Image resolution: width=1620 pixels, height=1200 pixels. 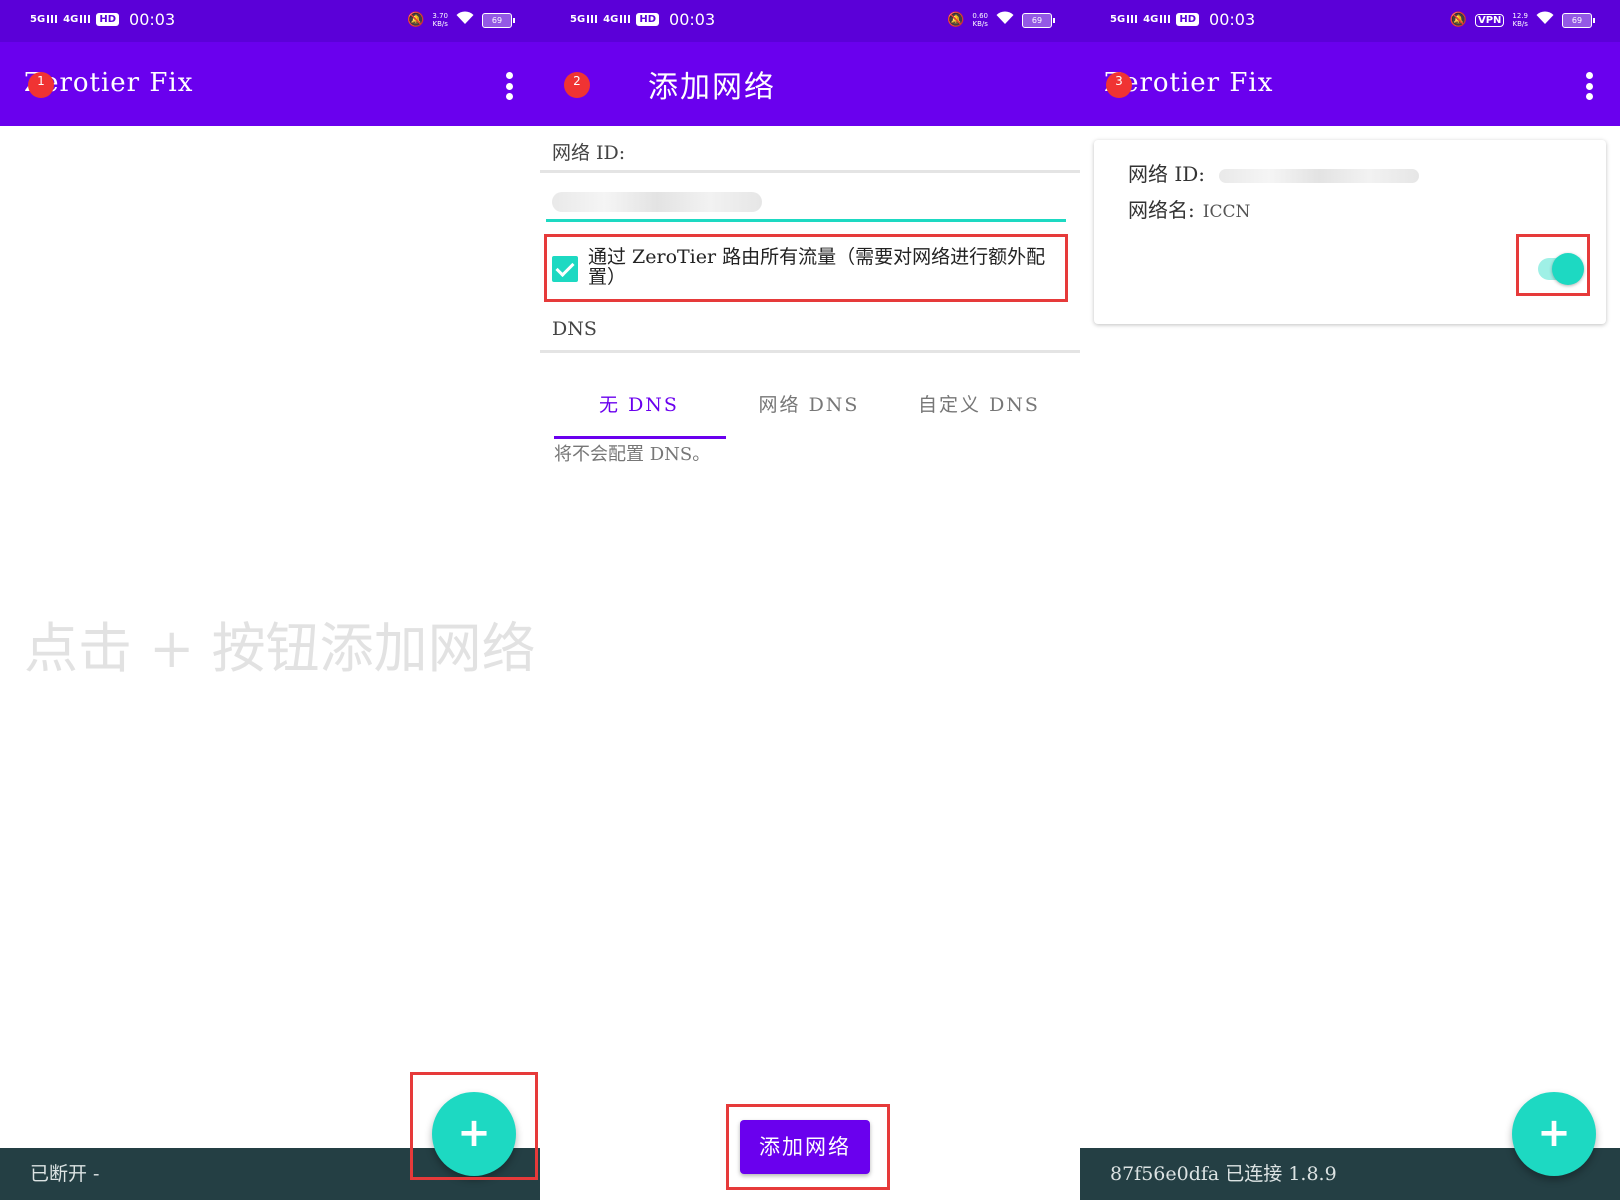 I want to click on tab-custom-dns: 自定义 DNS, so click(x=979, y=403).